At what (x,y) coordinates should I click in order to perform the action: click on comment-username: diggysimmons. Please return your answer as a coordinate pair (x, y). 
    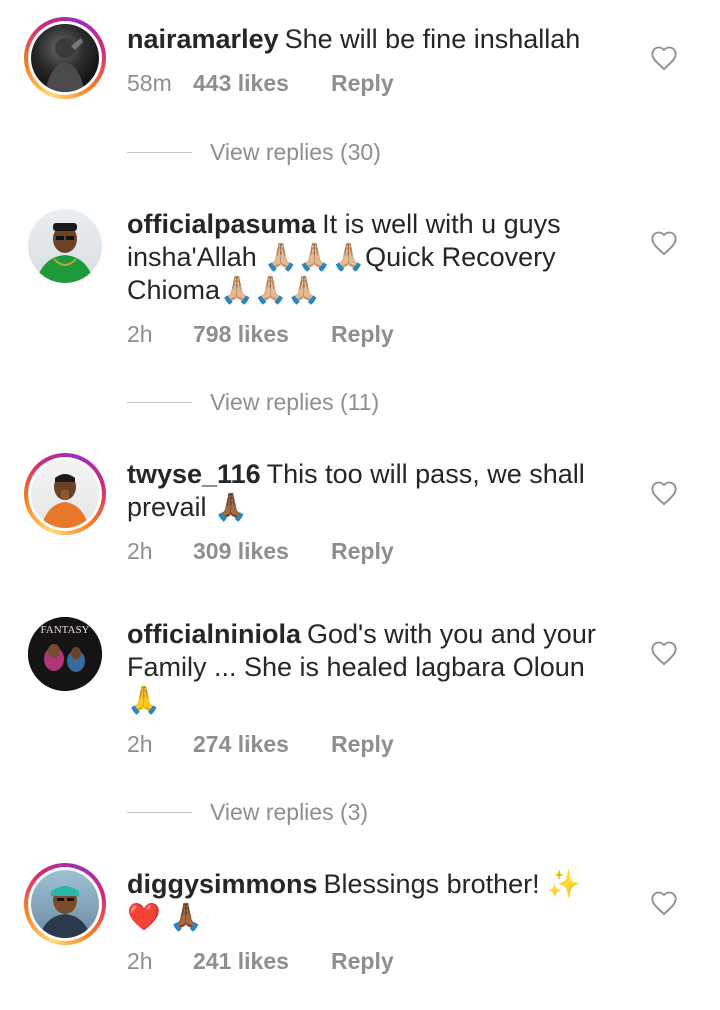
    Looking at the image, I should click on (222, 884).